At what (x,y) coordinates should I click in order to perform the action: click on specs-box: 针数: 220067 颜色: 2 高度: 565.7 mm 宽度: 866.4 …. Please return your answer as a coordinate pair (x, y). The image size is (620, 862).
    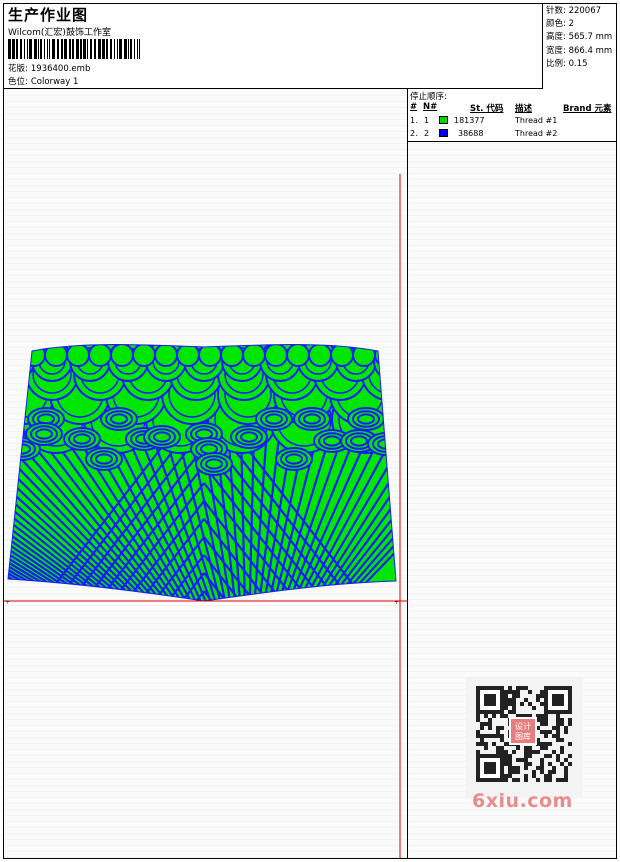
    Looking at the image, I should click on (579, 46).